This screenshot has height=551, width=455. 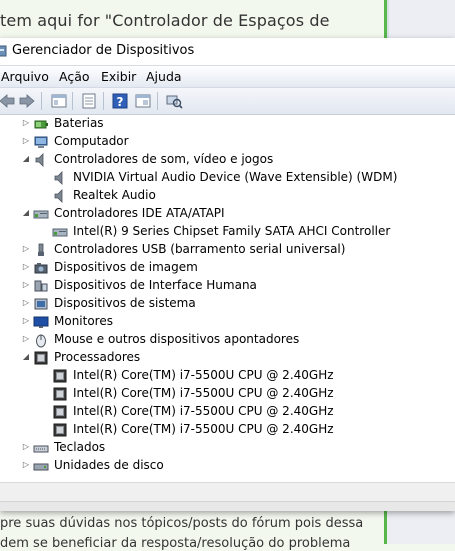 What do you see at coordinates (83, 321) in the screenshot?
I see `tree-item-label: Monitores` at bounding box center [83, 321].